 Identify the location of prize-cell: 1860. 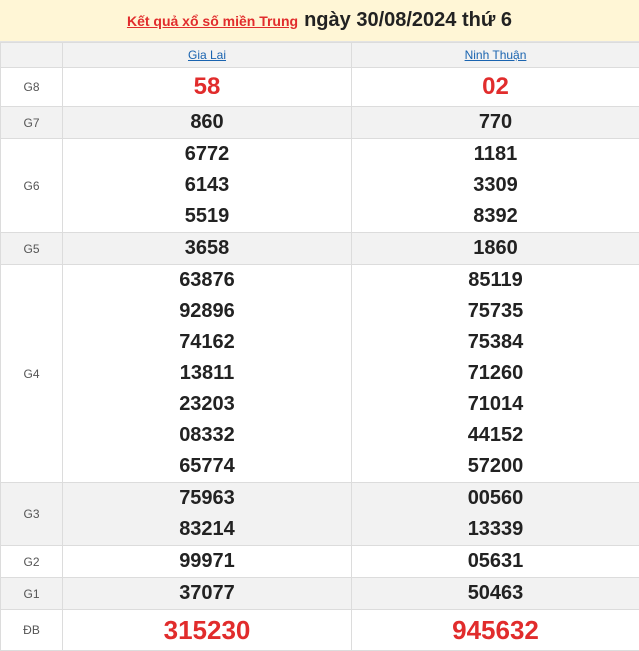
(495, 249).